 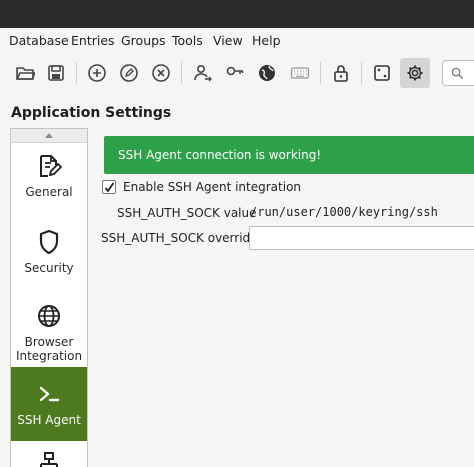 I want to click on copy-username-icon, so click(x=203, y=73).